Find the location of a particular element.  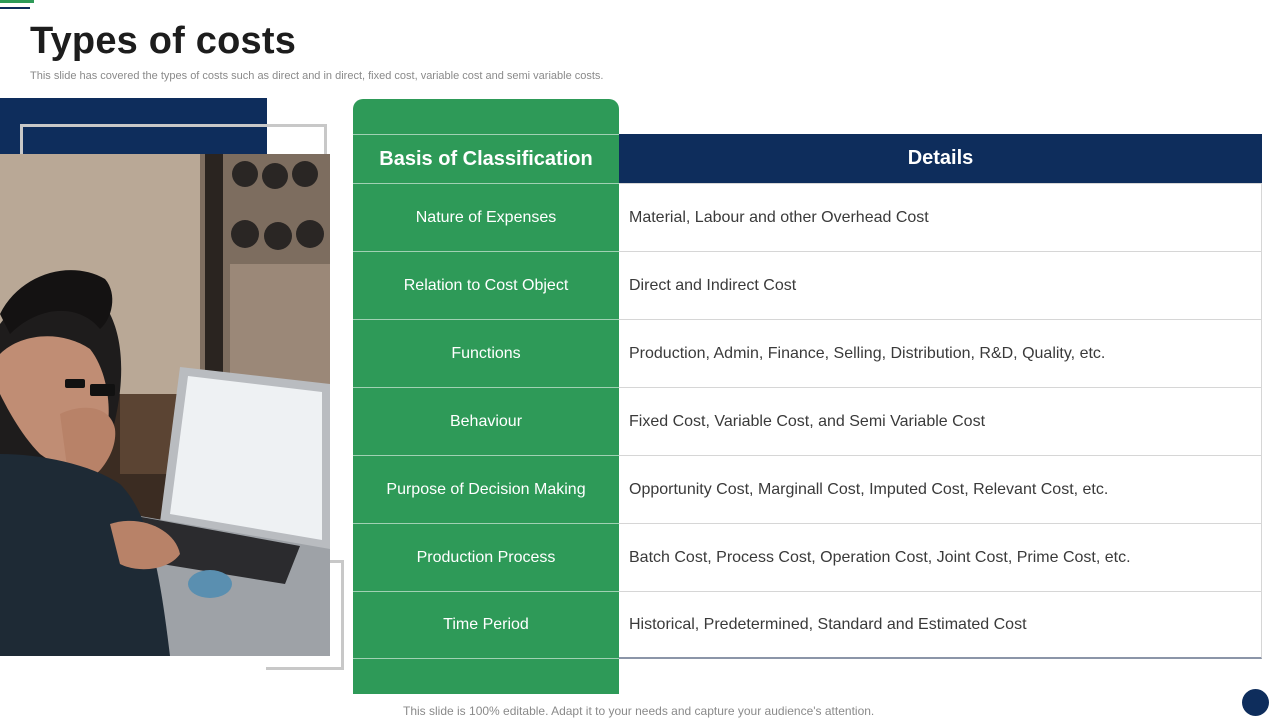

accent-bar-green is located at coordinates (17, 1).